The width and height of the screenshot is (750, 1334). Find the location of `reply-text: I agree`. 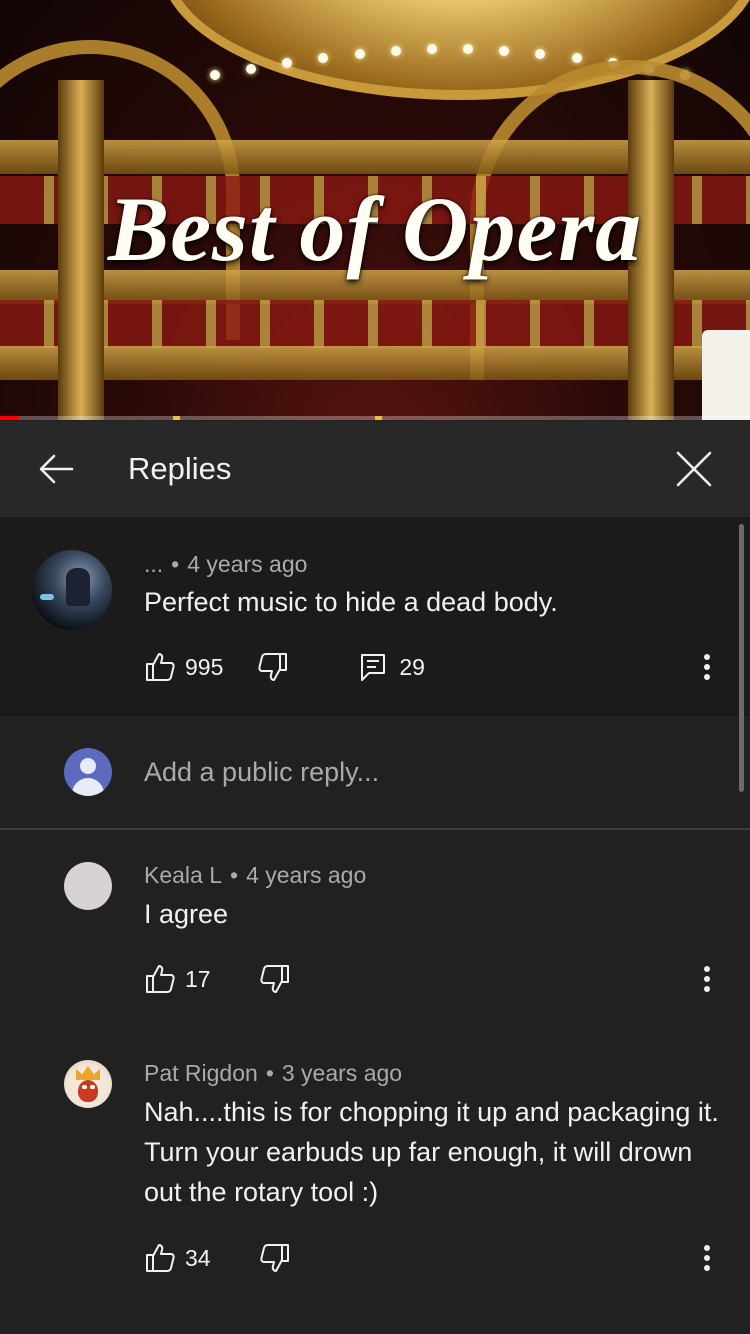

reply-text: I agree is located at coordinates (186, 914).